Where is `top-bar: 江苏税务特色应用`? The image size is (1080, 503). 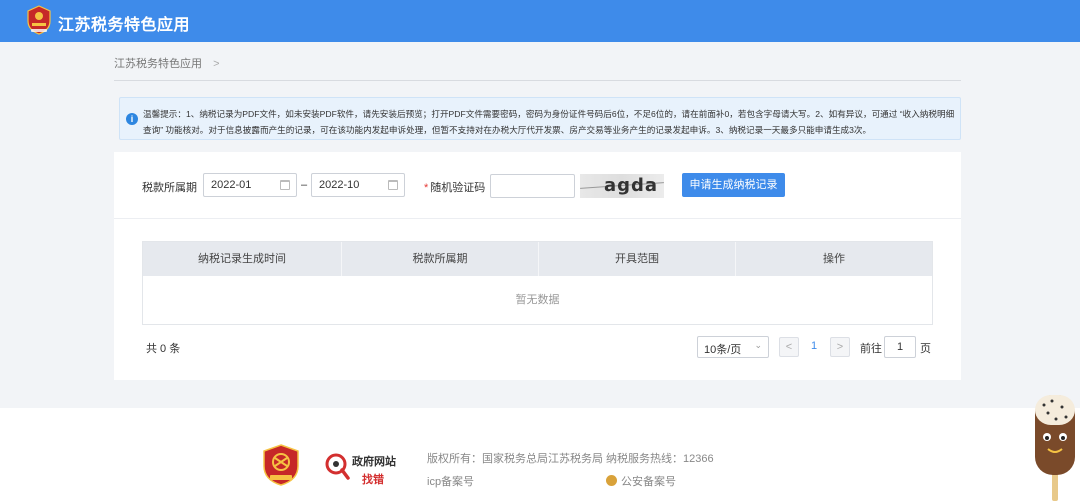 top-bar: 江苏税务特色应用 is located at coordinates (540, 21).